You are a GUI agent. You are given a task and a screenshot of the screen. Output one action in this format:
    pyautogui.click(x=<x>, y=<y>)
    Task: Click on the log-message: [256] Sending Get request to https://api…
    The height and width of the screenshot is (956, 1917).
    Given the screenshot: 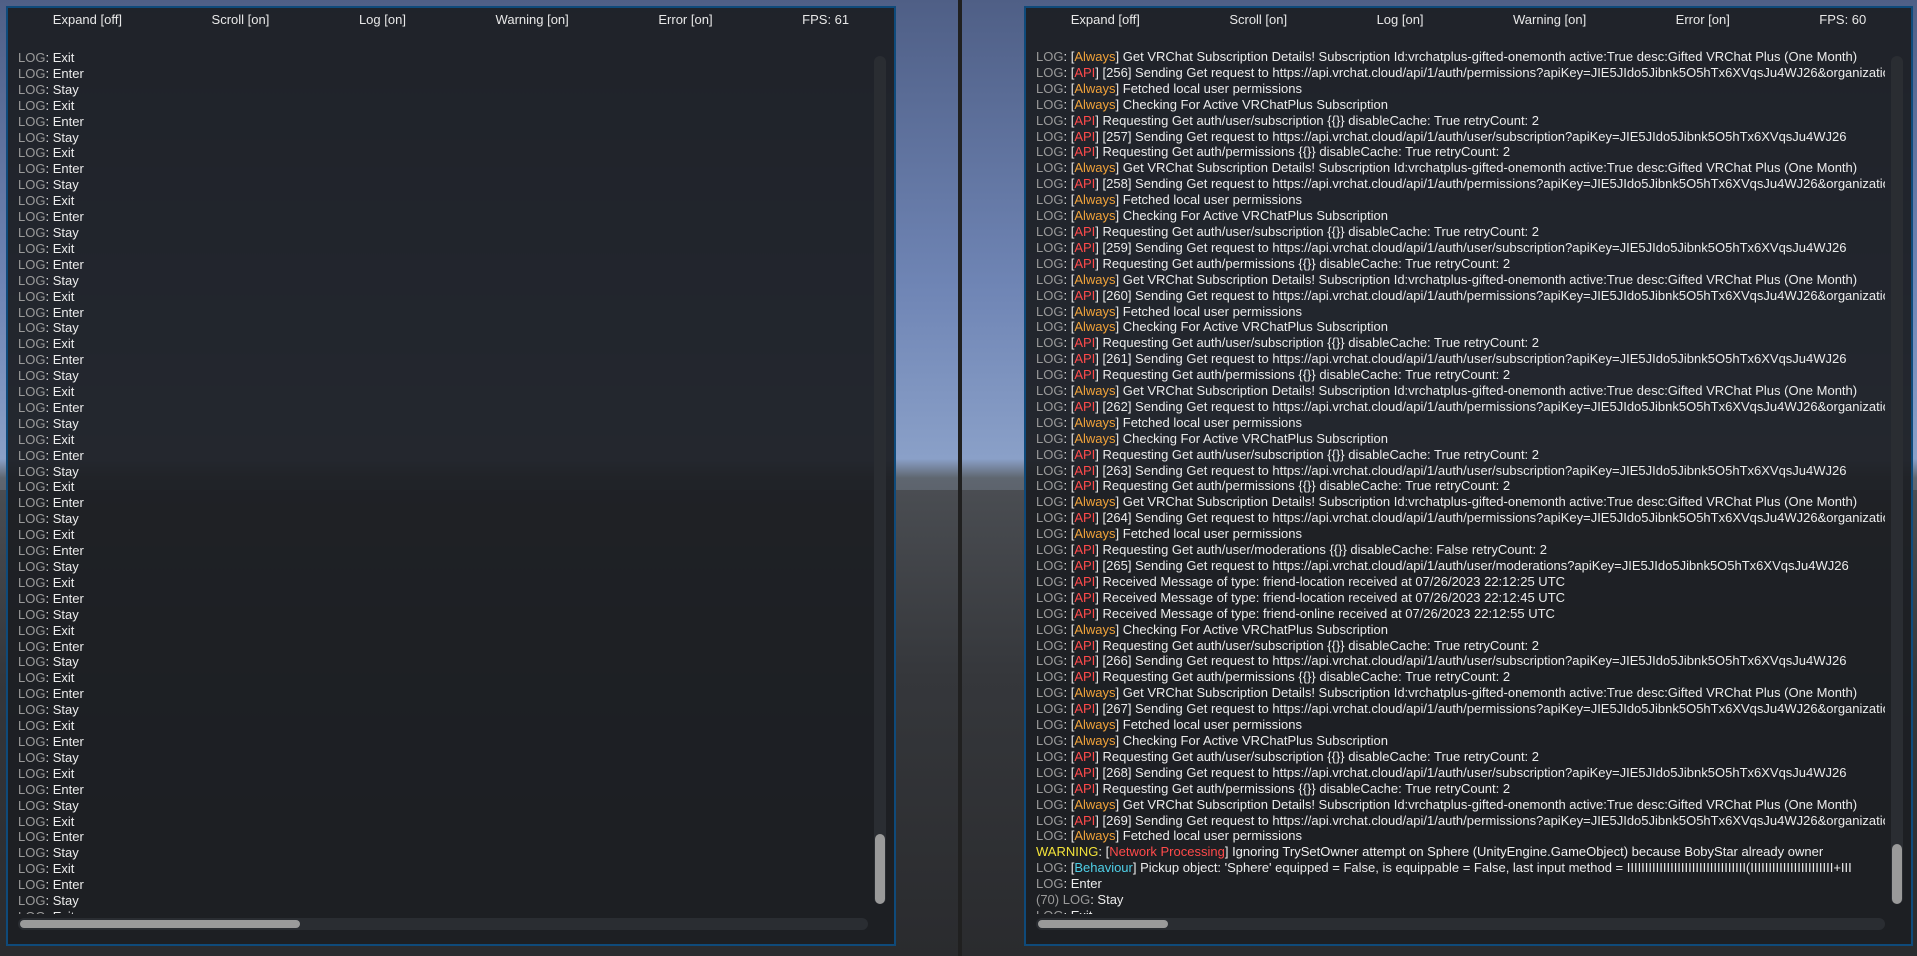 What is the action you would take?
    pyautogui.click(x=1493, y=72)
    